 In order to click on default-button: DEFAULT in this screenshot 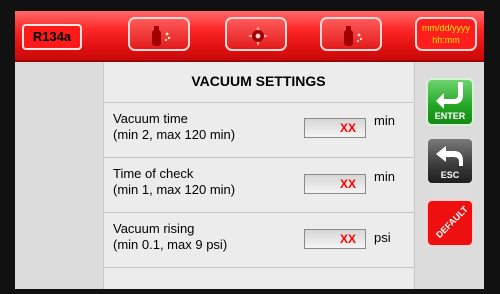, I will do `click(450, 223)`.